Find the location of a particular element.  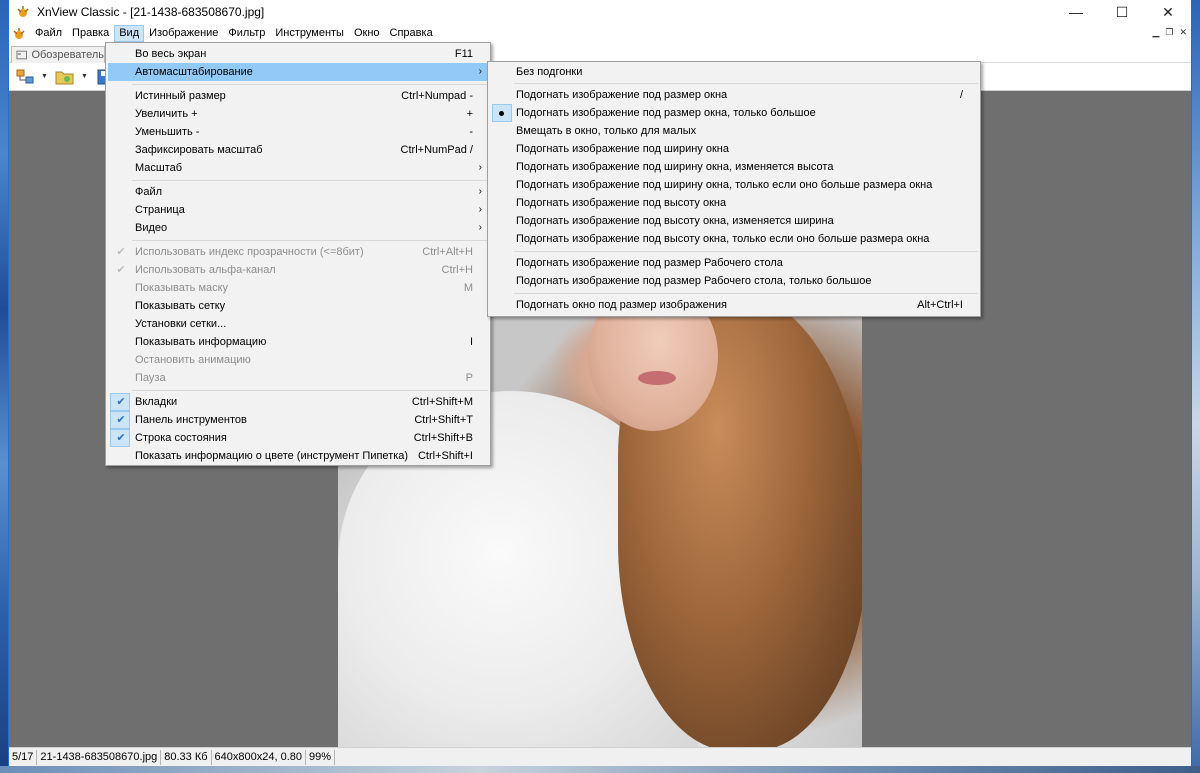

view-menu-page: Страница › is located at coordinates (298, 210).